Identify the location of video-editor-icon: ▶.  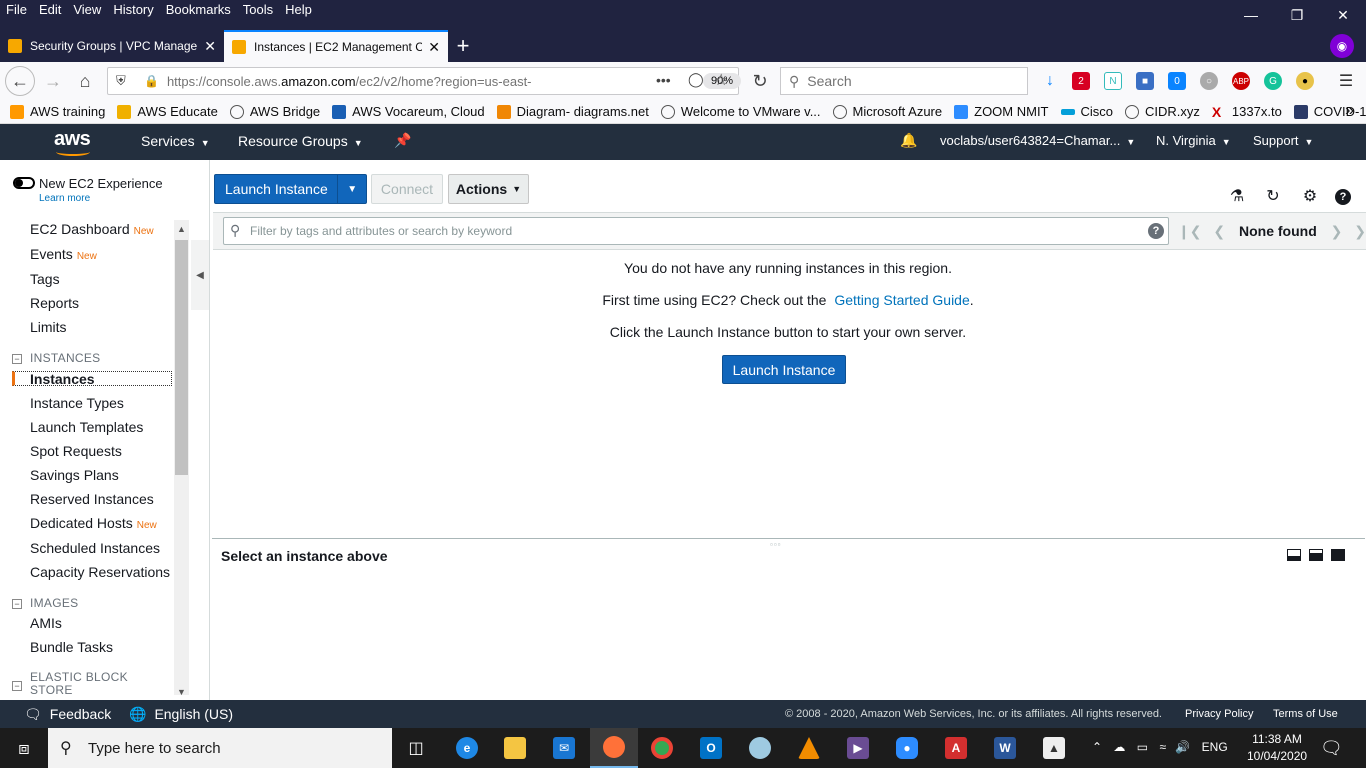
(858, 748).